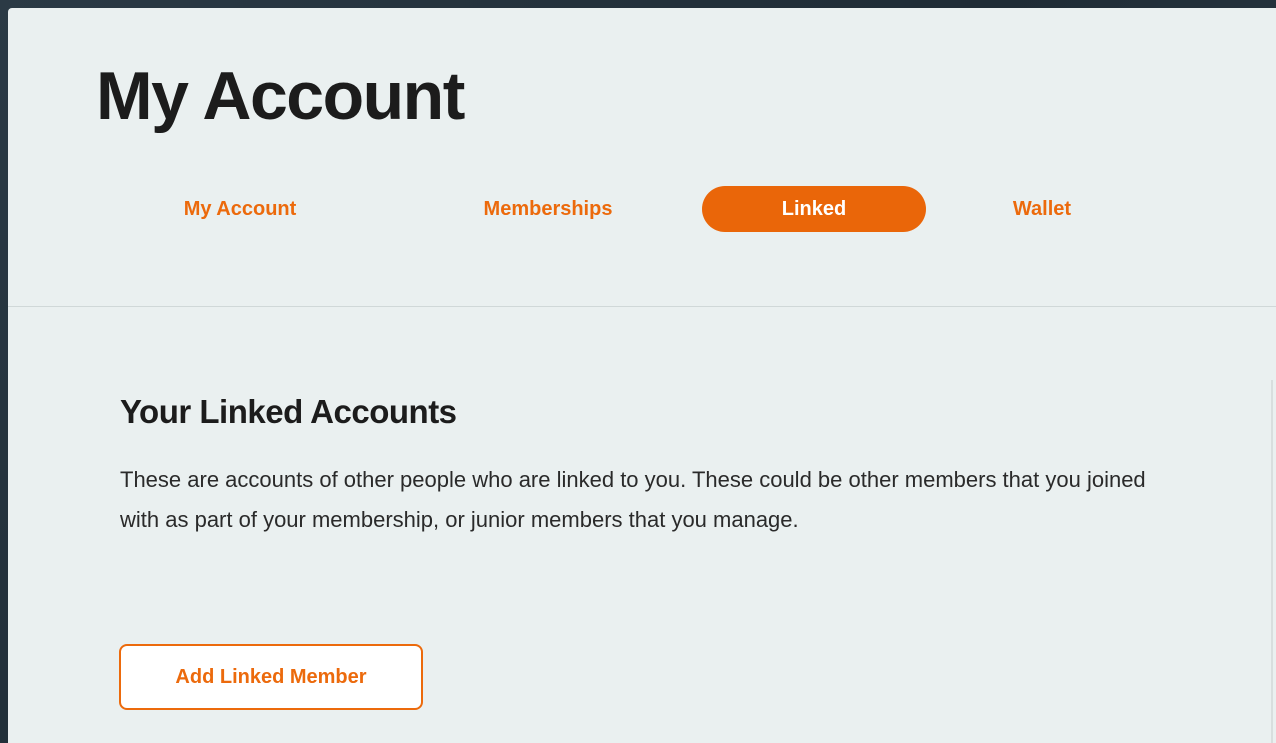 Image resolution: width=1276 pixels, height=743 pixels. Describe the element at coordinates (642, 306) in the screenshot. I see `header-divider` at that location.